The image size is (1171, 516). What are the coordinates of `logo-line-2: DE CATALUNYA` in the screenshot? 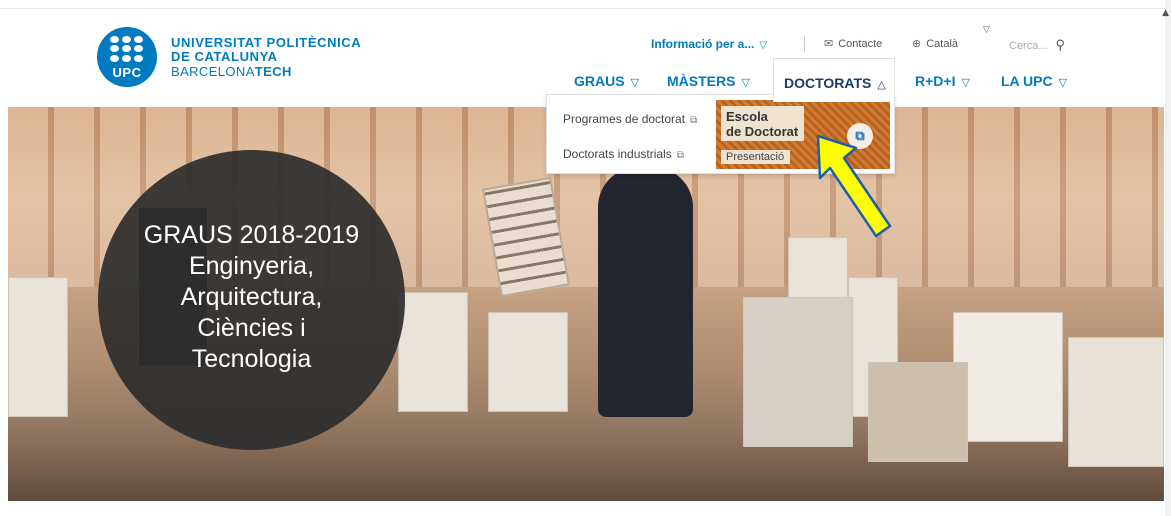 It's located at (224, 56).